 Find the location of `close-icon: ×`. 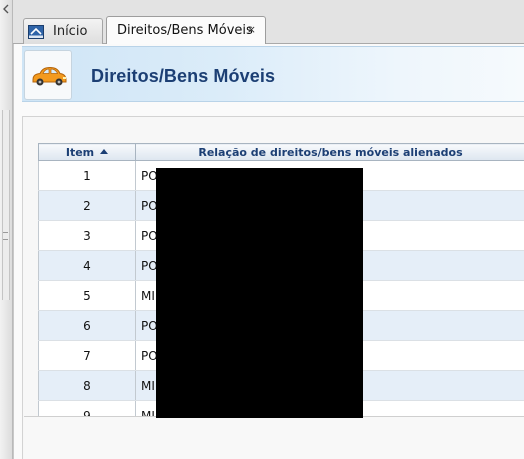

close-icon: × is located at coordinates (251, 29).